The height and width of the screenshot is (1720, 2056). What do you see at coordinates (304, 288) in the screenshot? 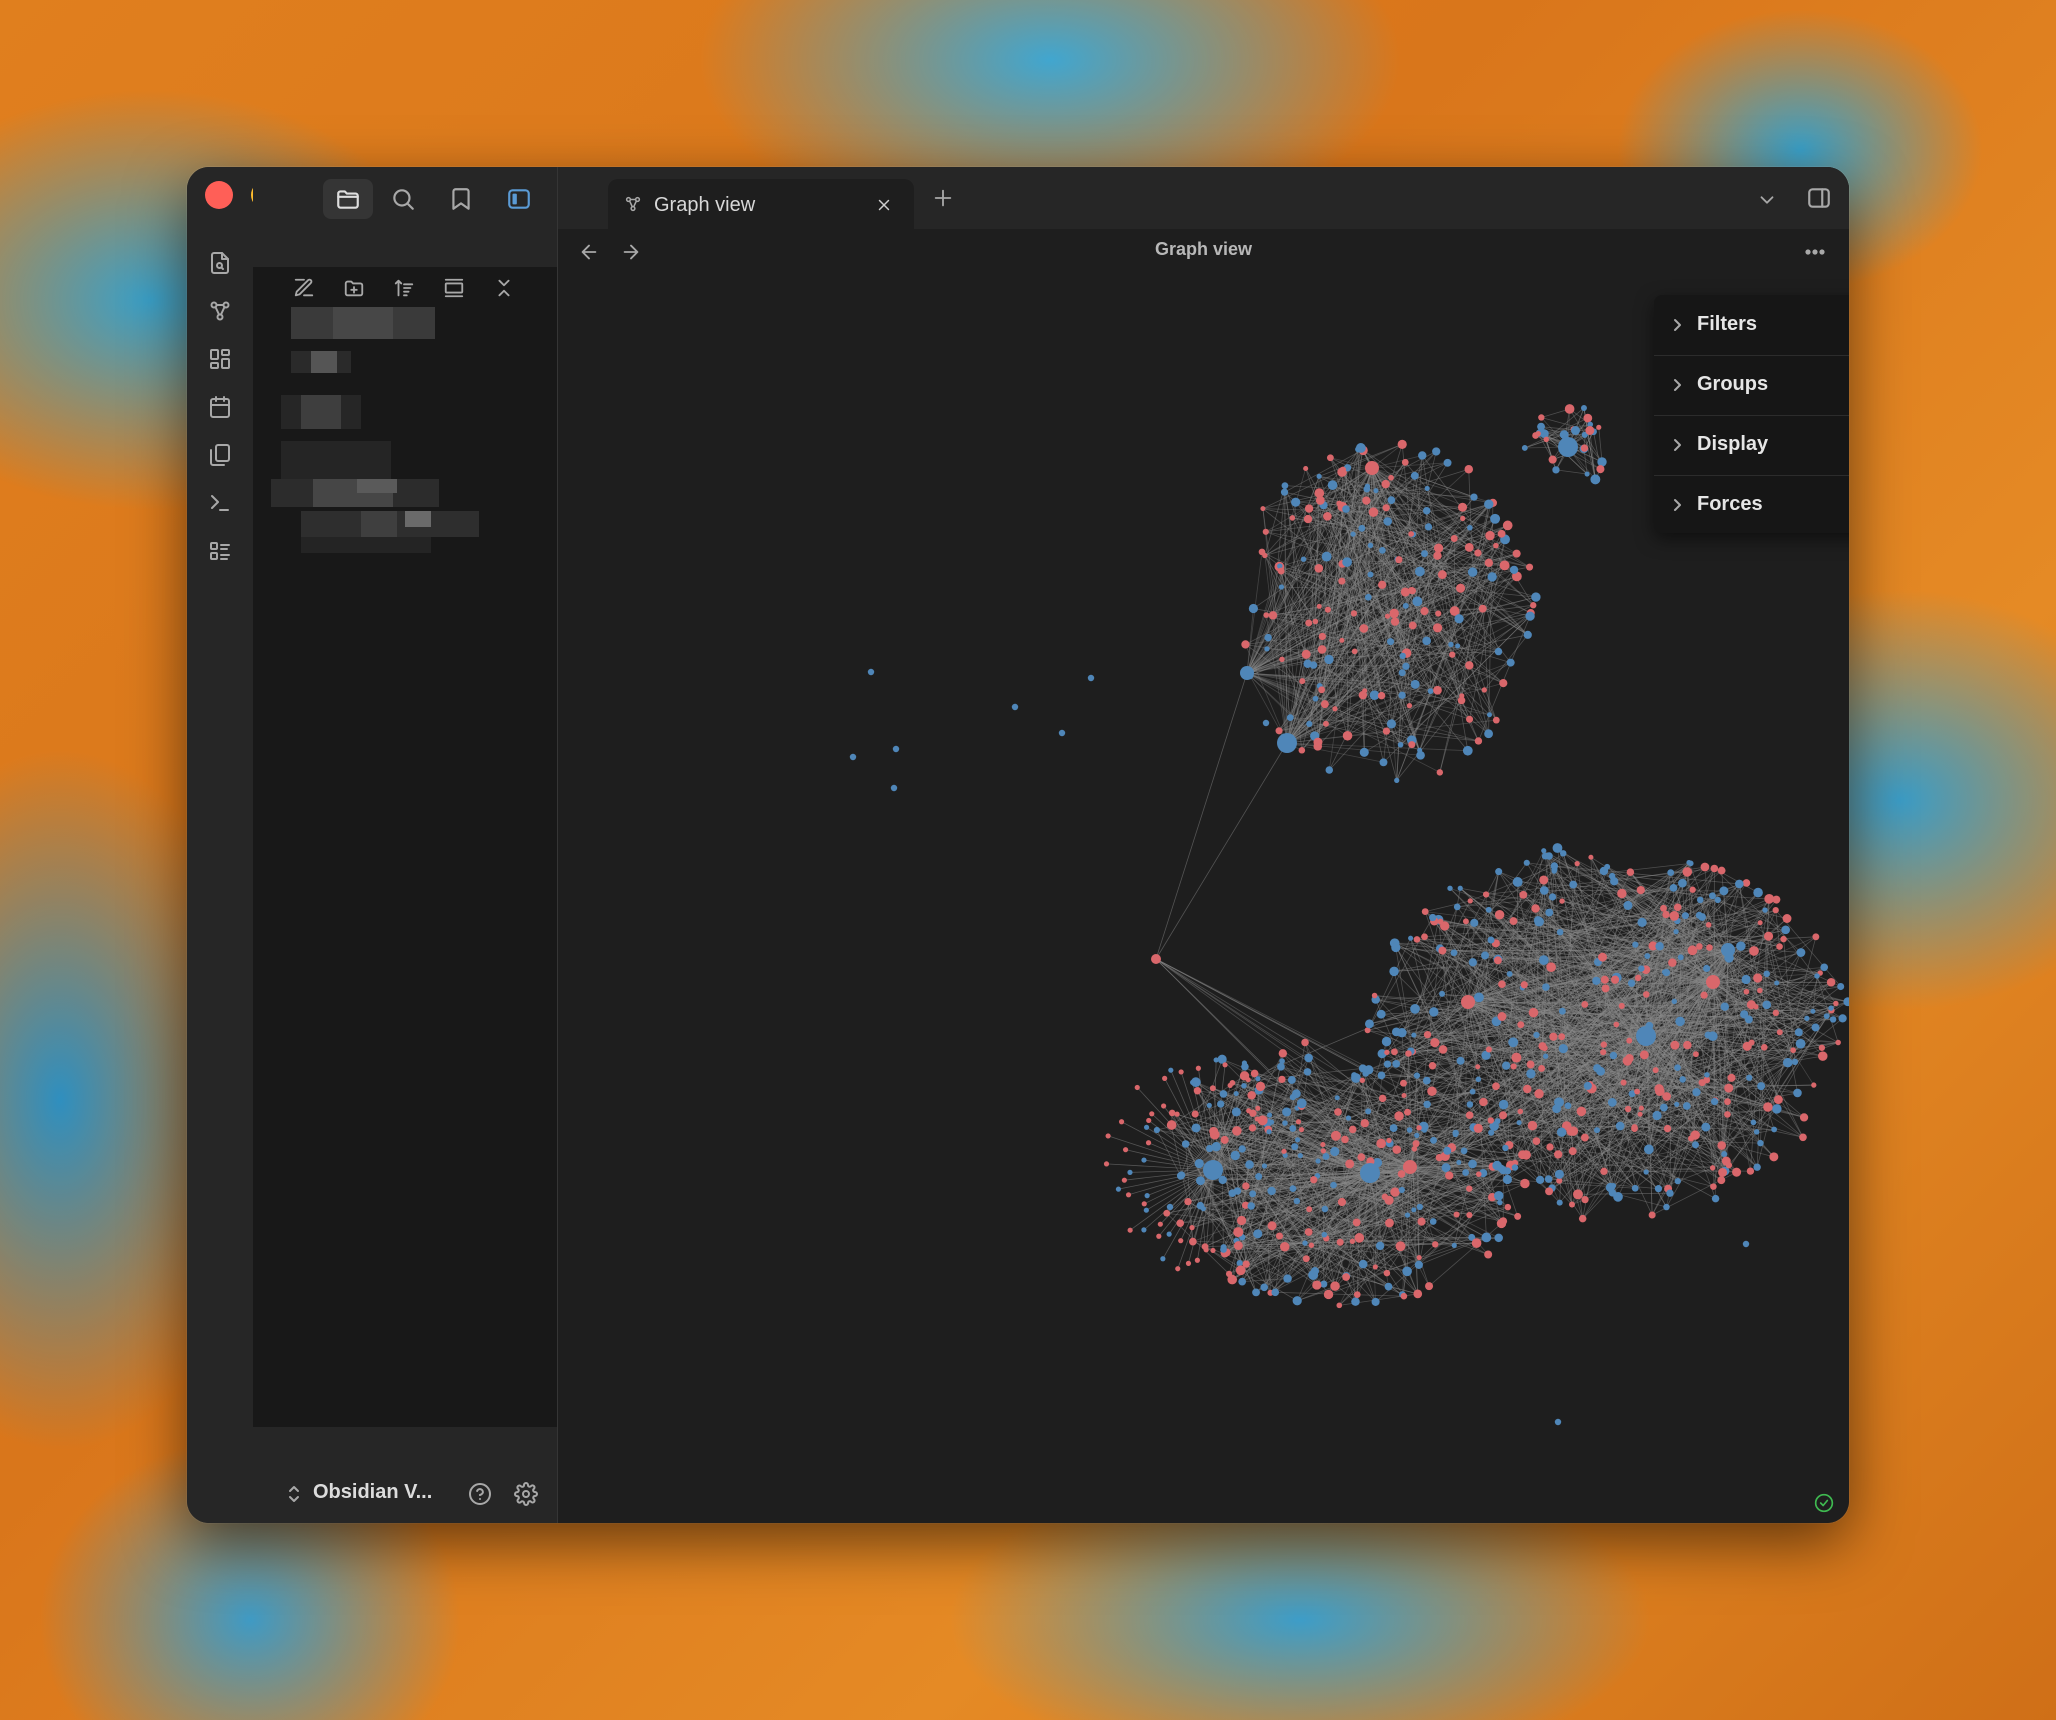
I see `new-note-icon` at bounding box center [304, 288].